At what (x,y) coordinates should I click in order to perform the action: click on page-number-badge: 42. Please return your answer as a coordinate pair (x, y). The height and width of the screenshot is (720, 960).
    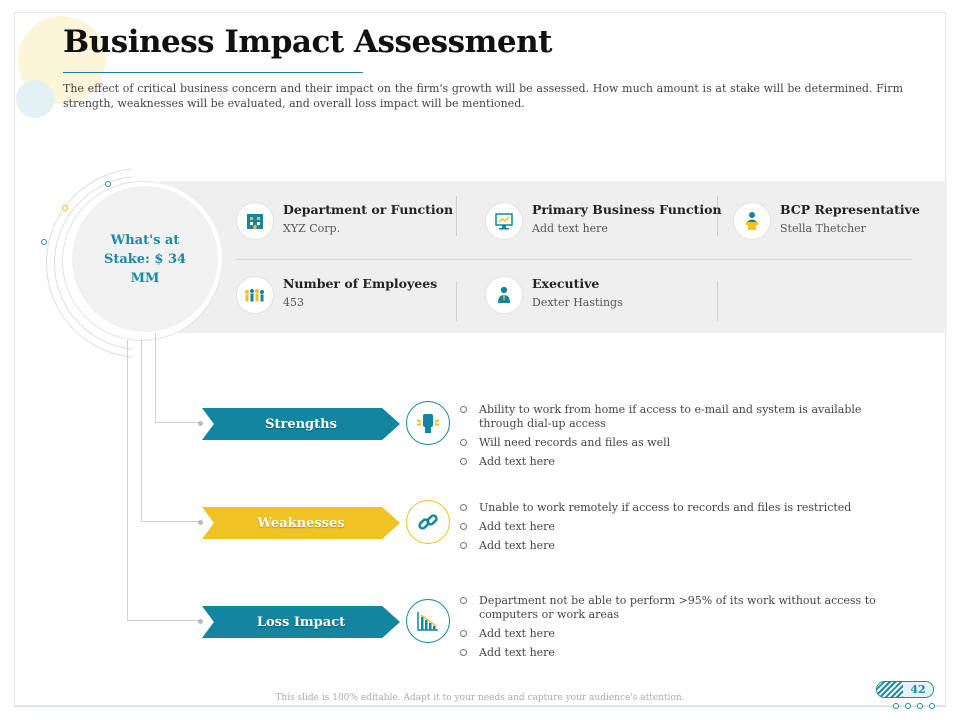
    Looking at the image, I should click on (905, 689).